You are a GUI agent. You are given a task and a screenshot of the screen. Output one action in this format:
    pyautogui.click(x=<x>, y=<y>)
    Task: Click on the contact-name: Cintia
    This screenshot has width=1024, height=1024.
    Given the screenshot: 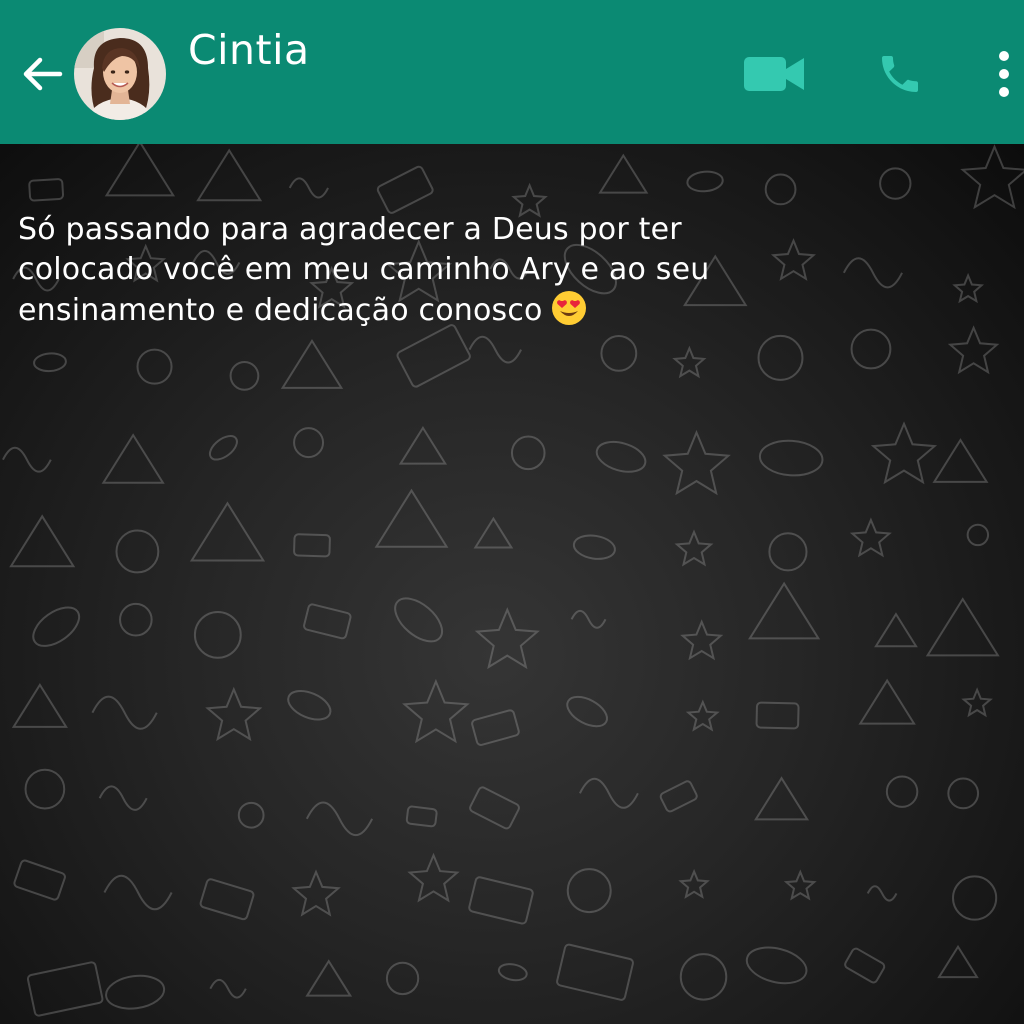 What is the action you would take?
    pyautogui.click(x=249, y=50)
    